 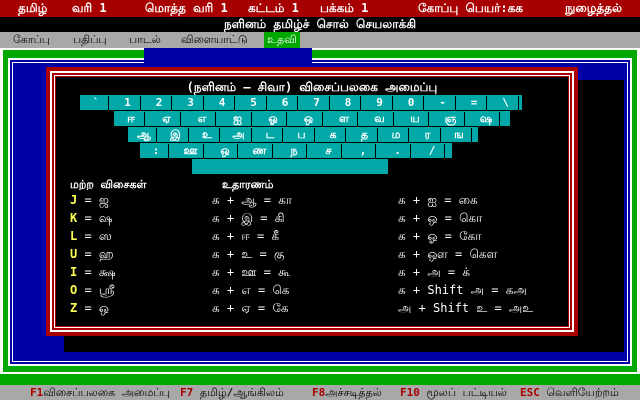 What do you see at coordinates (601, 216) in the screenshot?
I see `dialog-shadow-right` at bounding box center [601, 216].